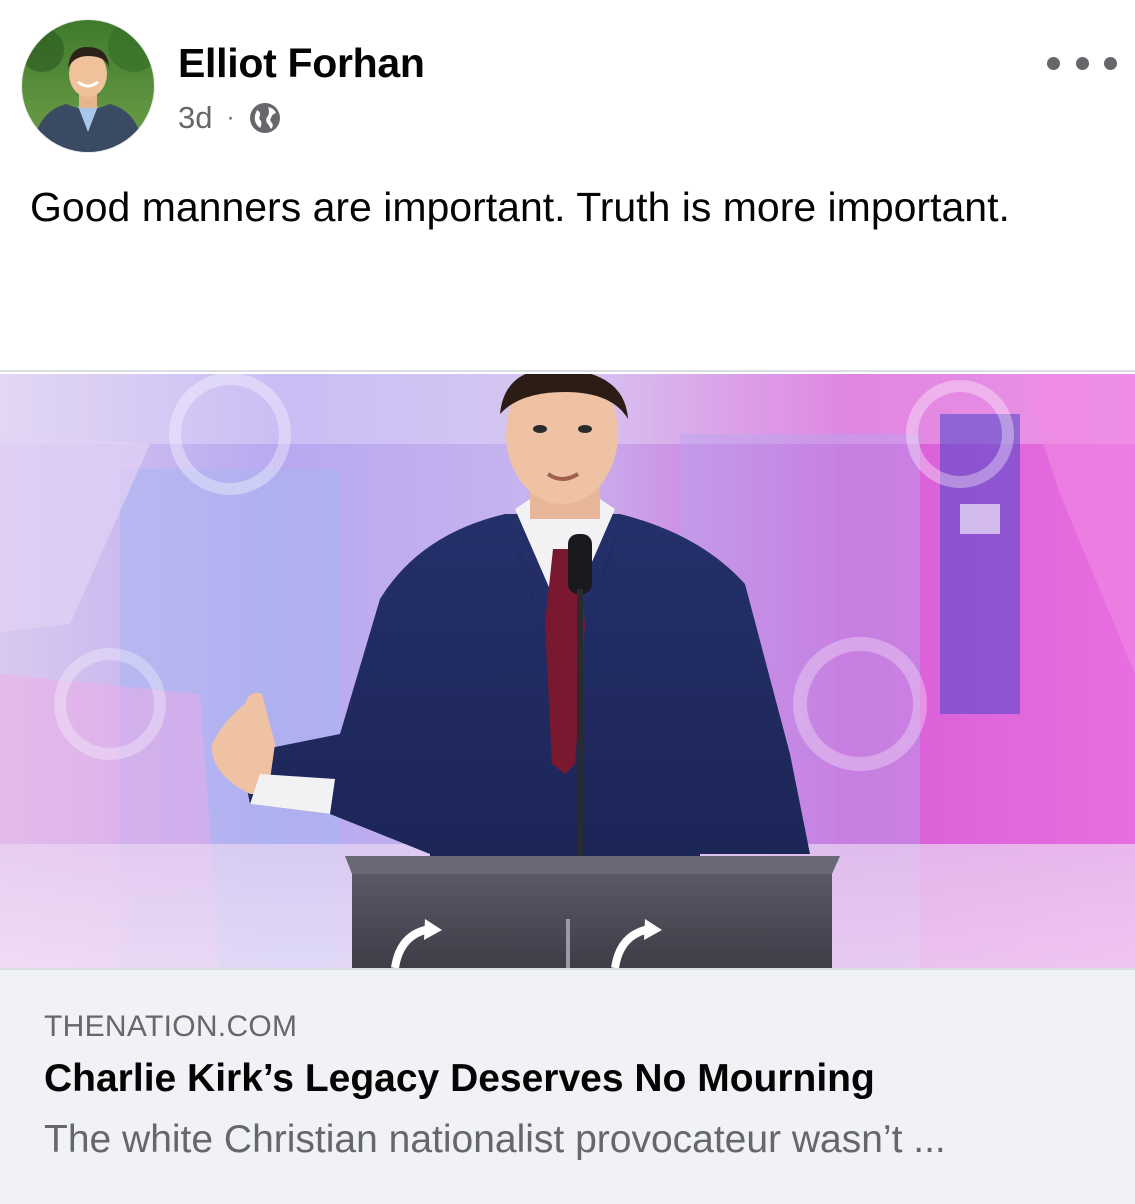  I want to click on globe-icon, so click(265, 118).